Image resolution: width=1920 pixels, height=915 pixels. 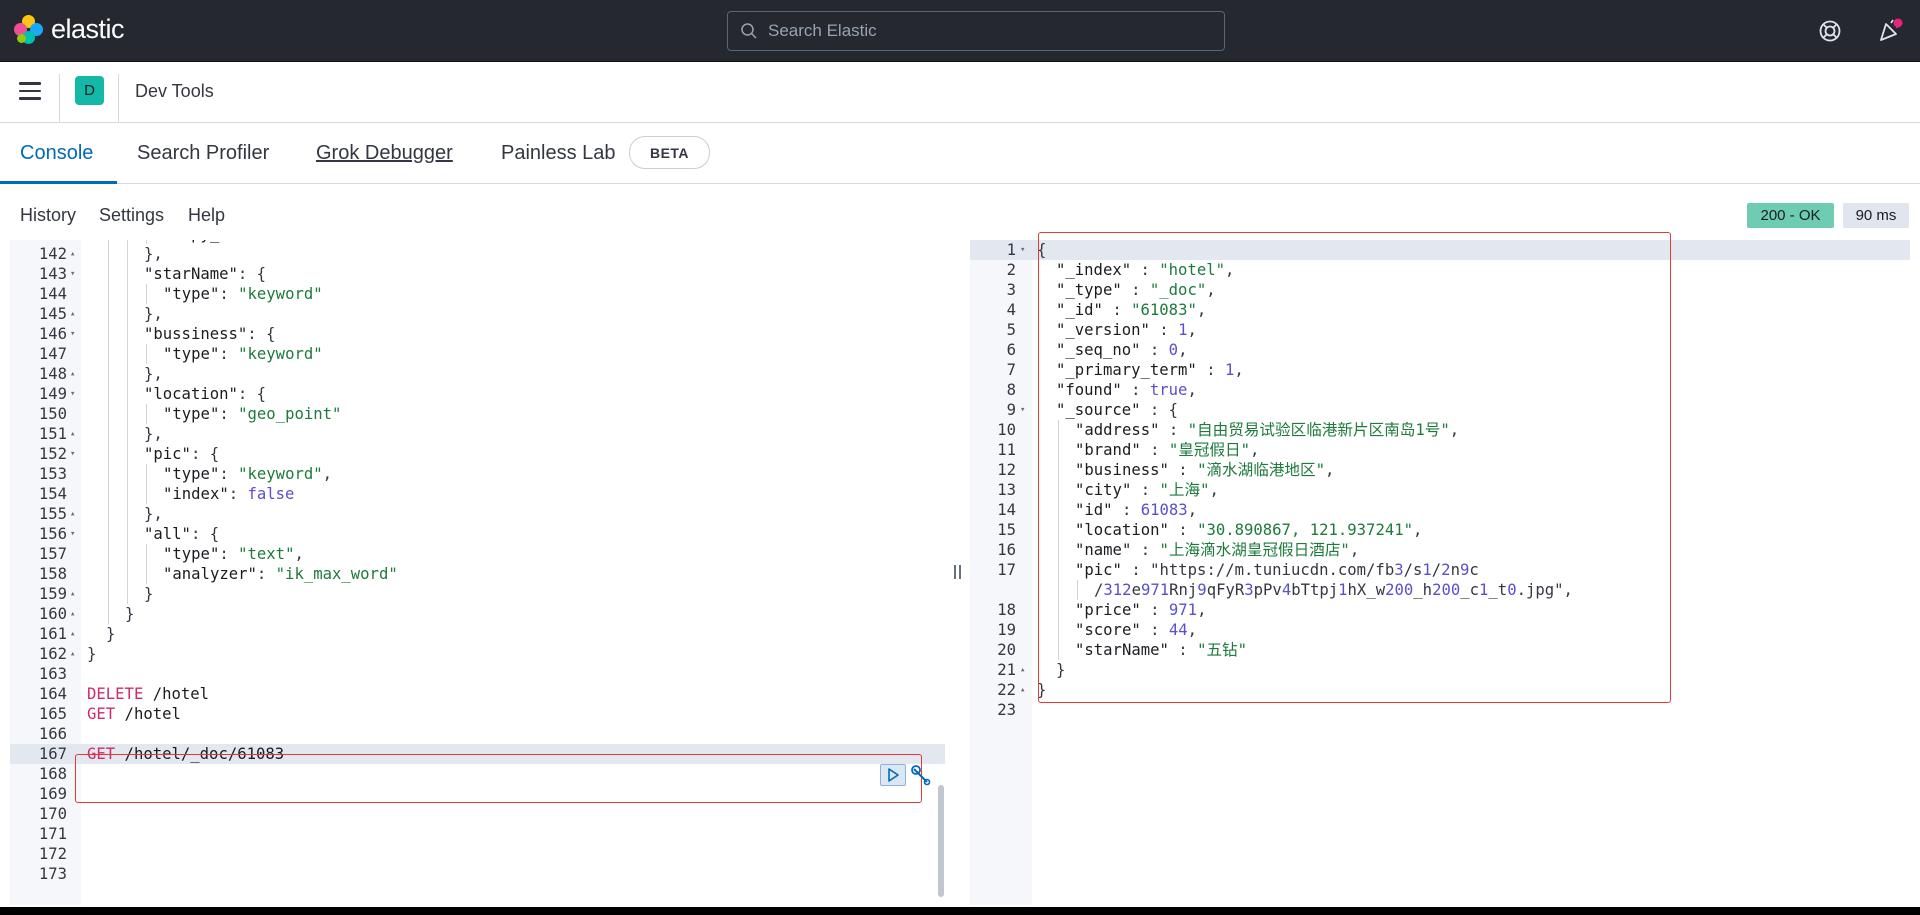 I want to click on code-line: 16 "name" : "上海滴水湖皇冠假日酒店",, so click(x=1440, y=550).